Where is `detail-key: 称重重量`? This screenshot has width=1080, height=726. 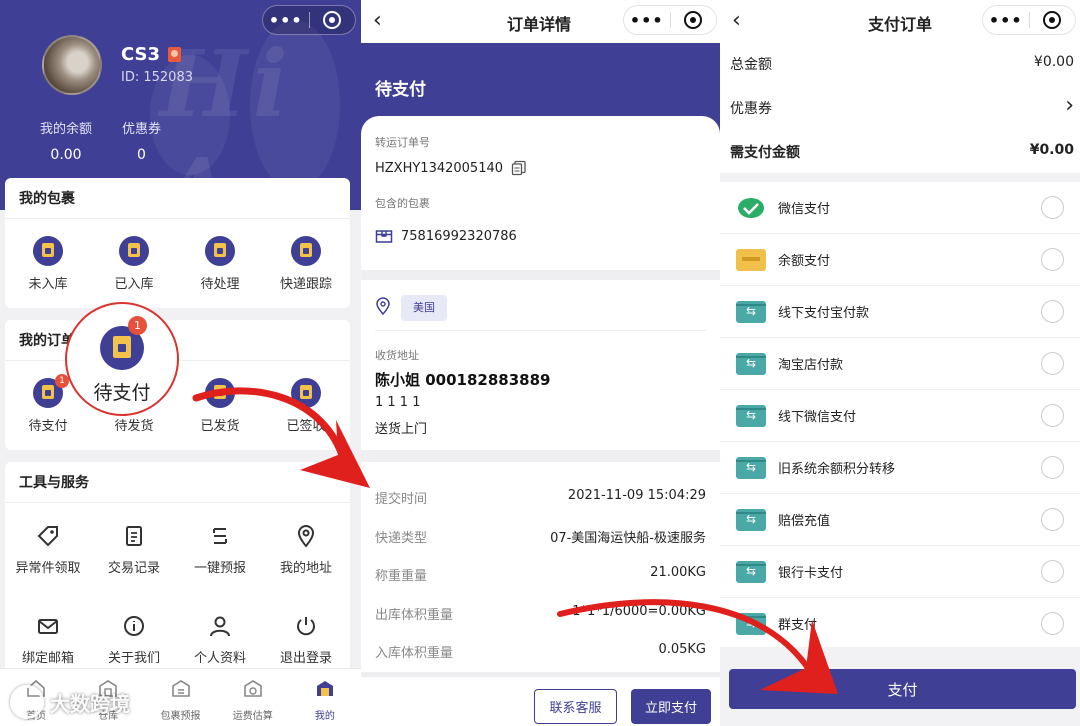
detail-key: 称重重量 is located at coordinates (401, 576).